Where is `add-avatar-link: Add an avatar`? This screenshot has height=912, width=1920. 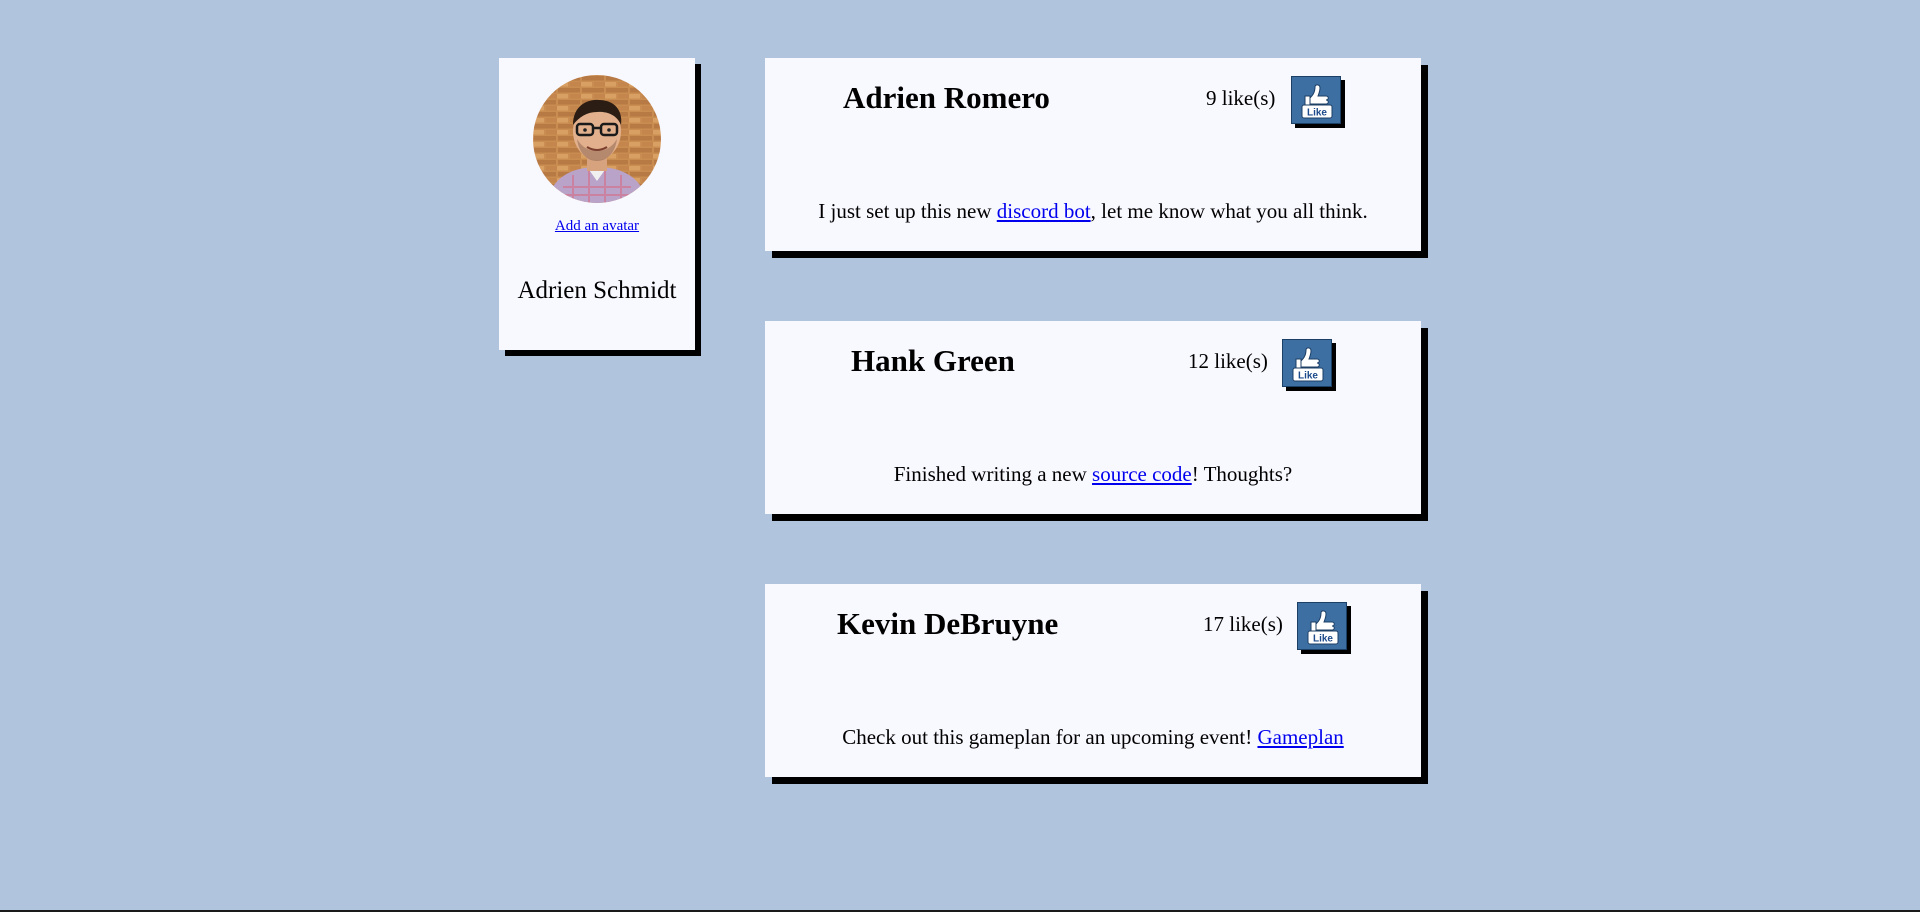 add-avatar-link: Add an avatar is located at coordinates (597, 226).